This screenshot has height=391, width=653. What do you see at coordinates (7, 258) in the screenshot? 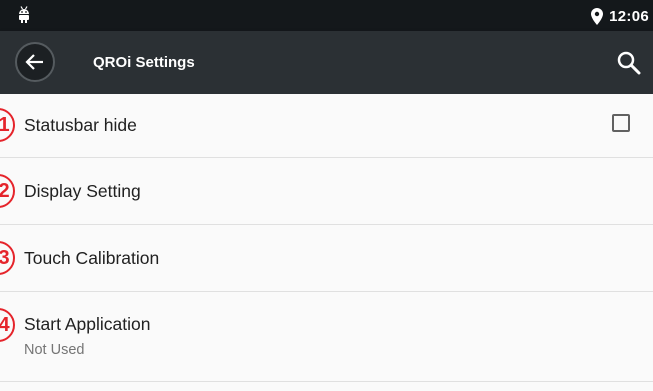
I see `annotation-marker: 3` at bounding box center [7, 258].